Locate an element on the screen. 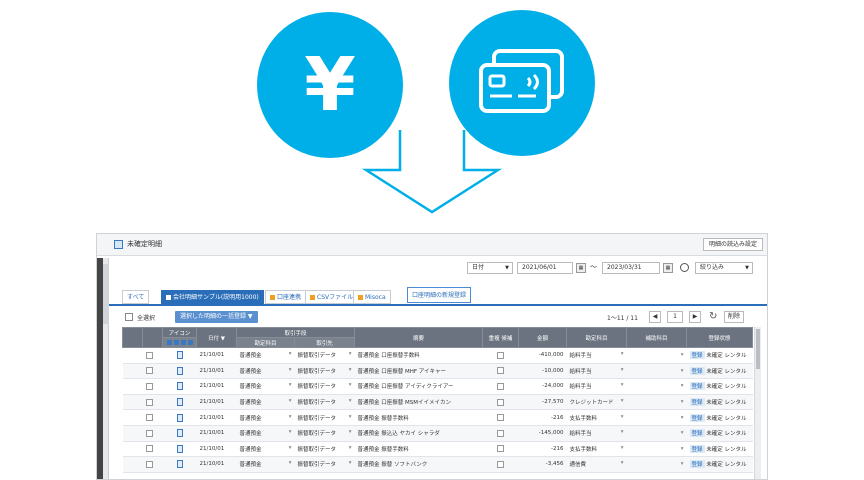 The image size is (864, 480). next-page-button: ▶ is located at coordinates (695, 317).